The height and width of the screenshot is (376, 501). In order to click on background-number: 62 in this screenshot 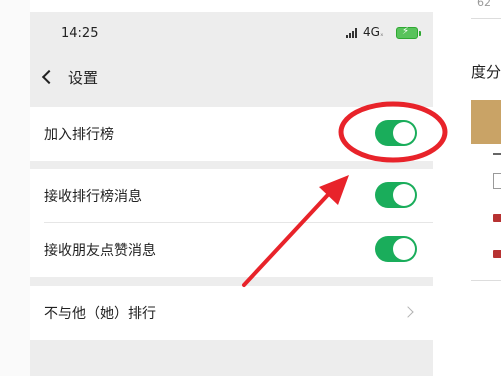, I will do `click(484, 4)`.